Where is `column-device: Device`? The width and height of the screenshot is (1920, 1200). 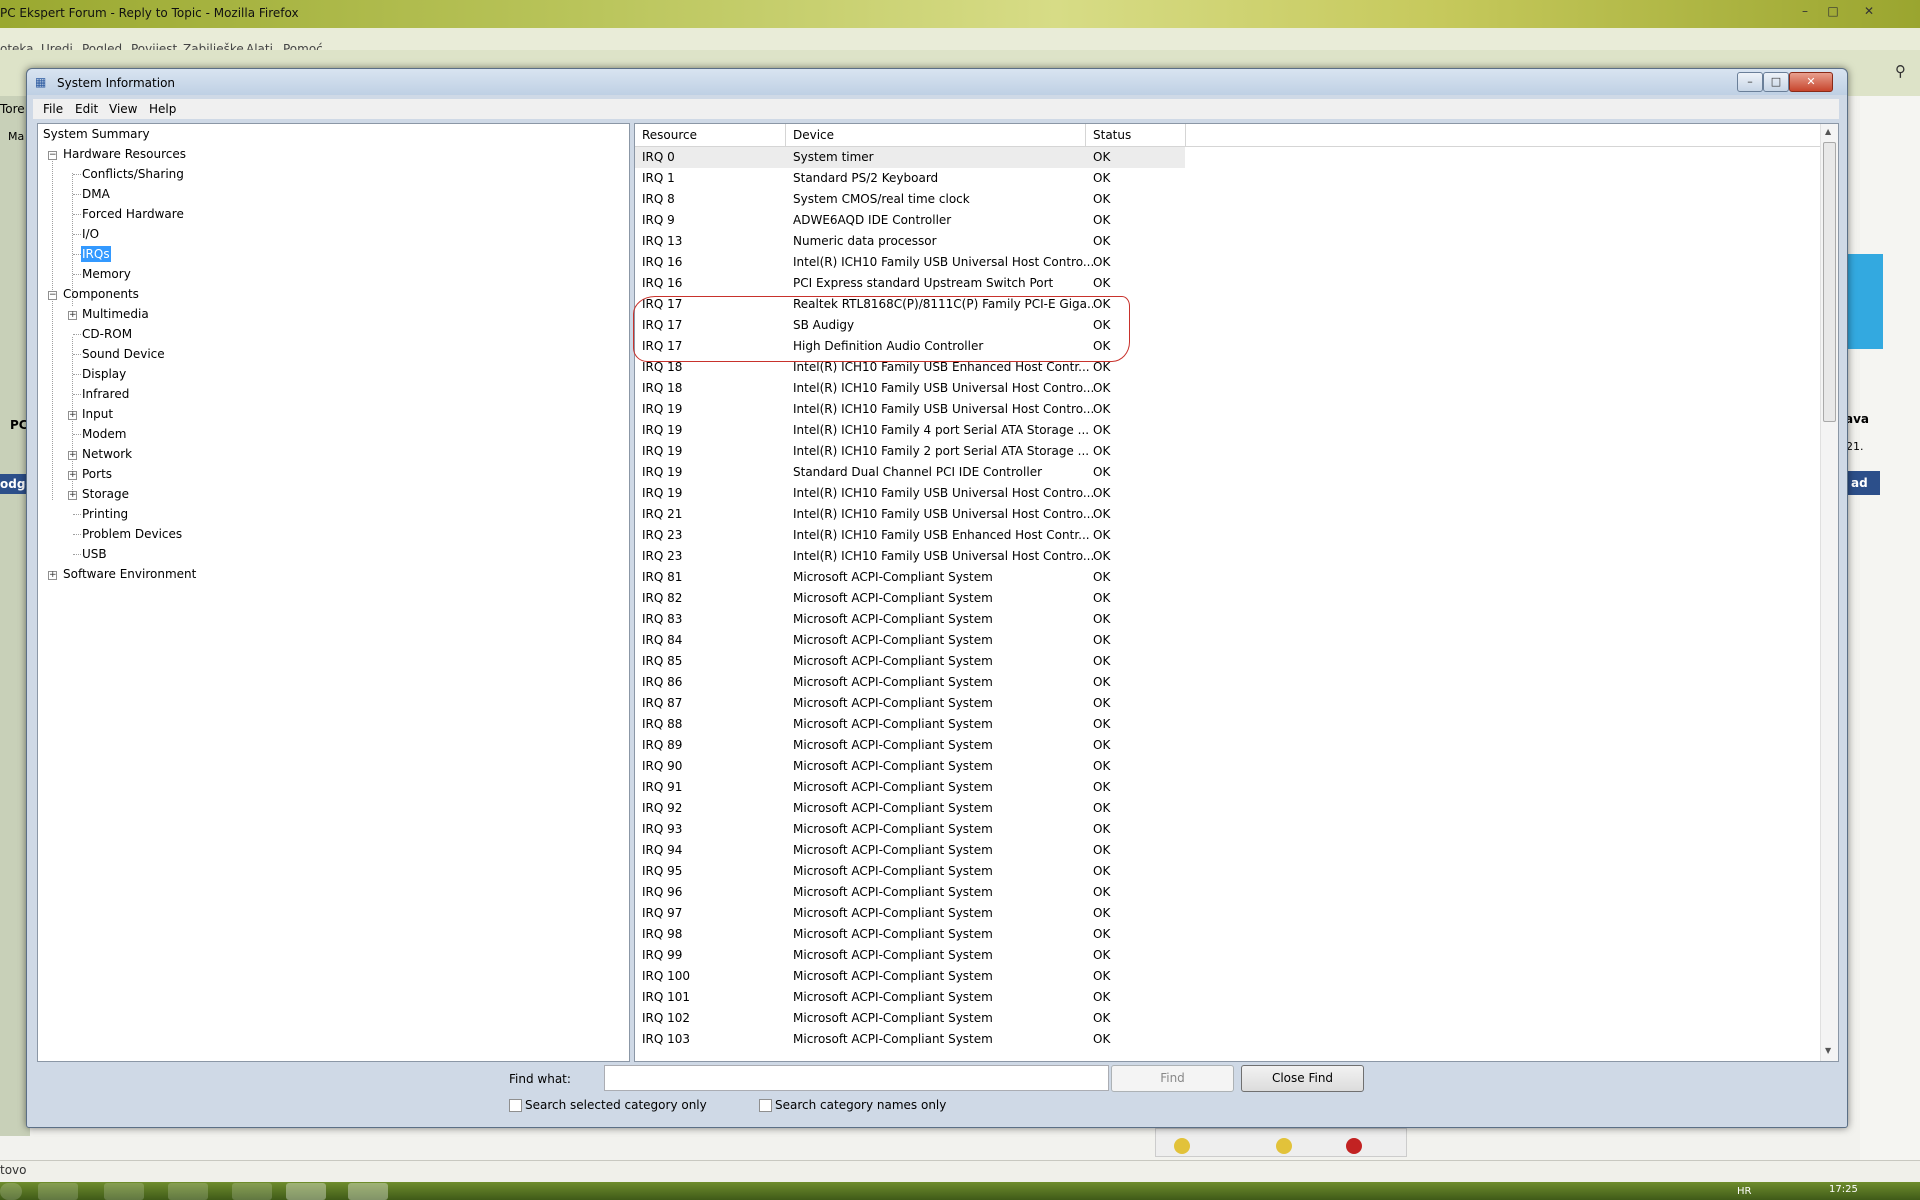 column-device: Device is located at coordinates (813, 135).